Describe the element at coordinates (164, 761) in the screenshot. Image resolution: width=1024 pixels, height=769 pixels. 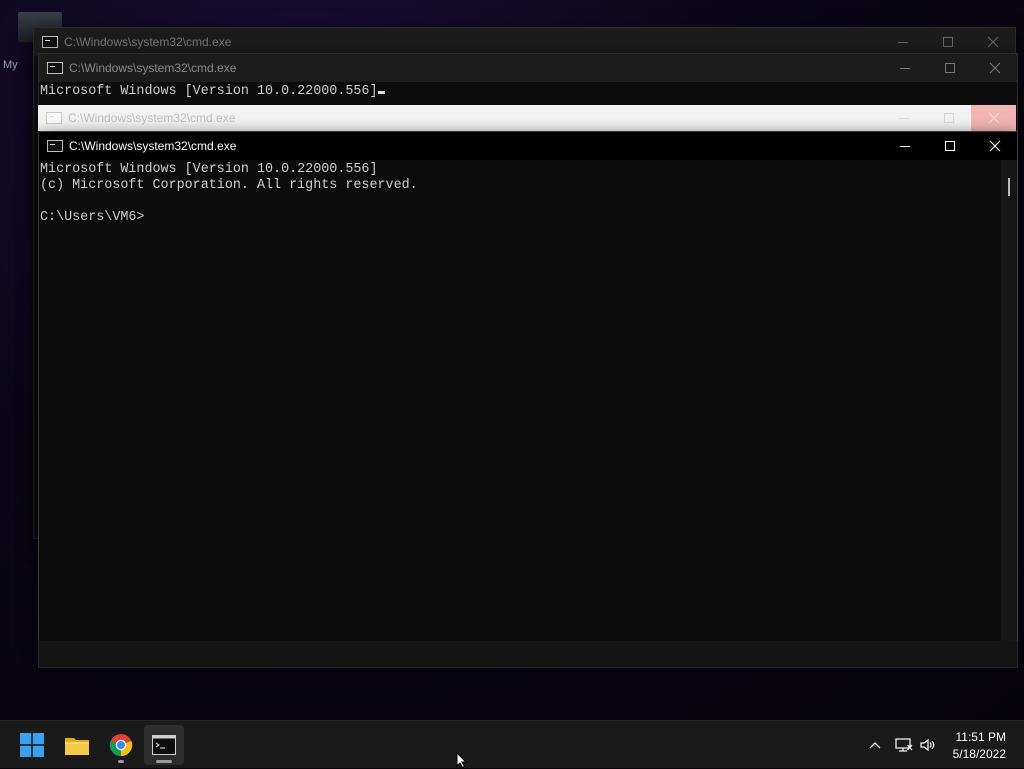
I see `active-indicator` at that location.